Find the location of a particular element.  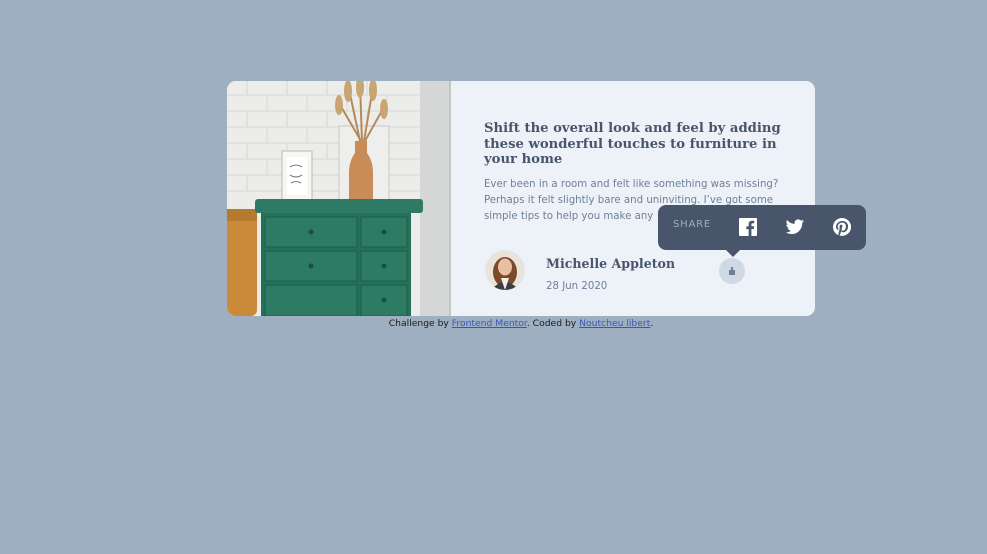

author-link: Noutcheu libert is located at coordinates (614, 323).